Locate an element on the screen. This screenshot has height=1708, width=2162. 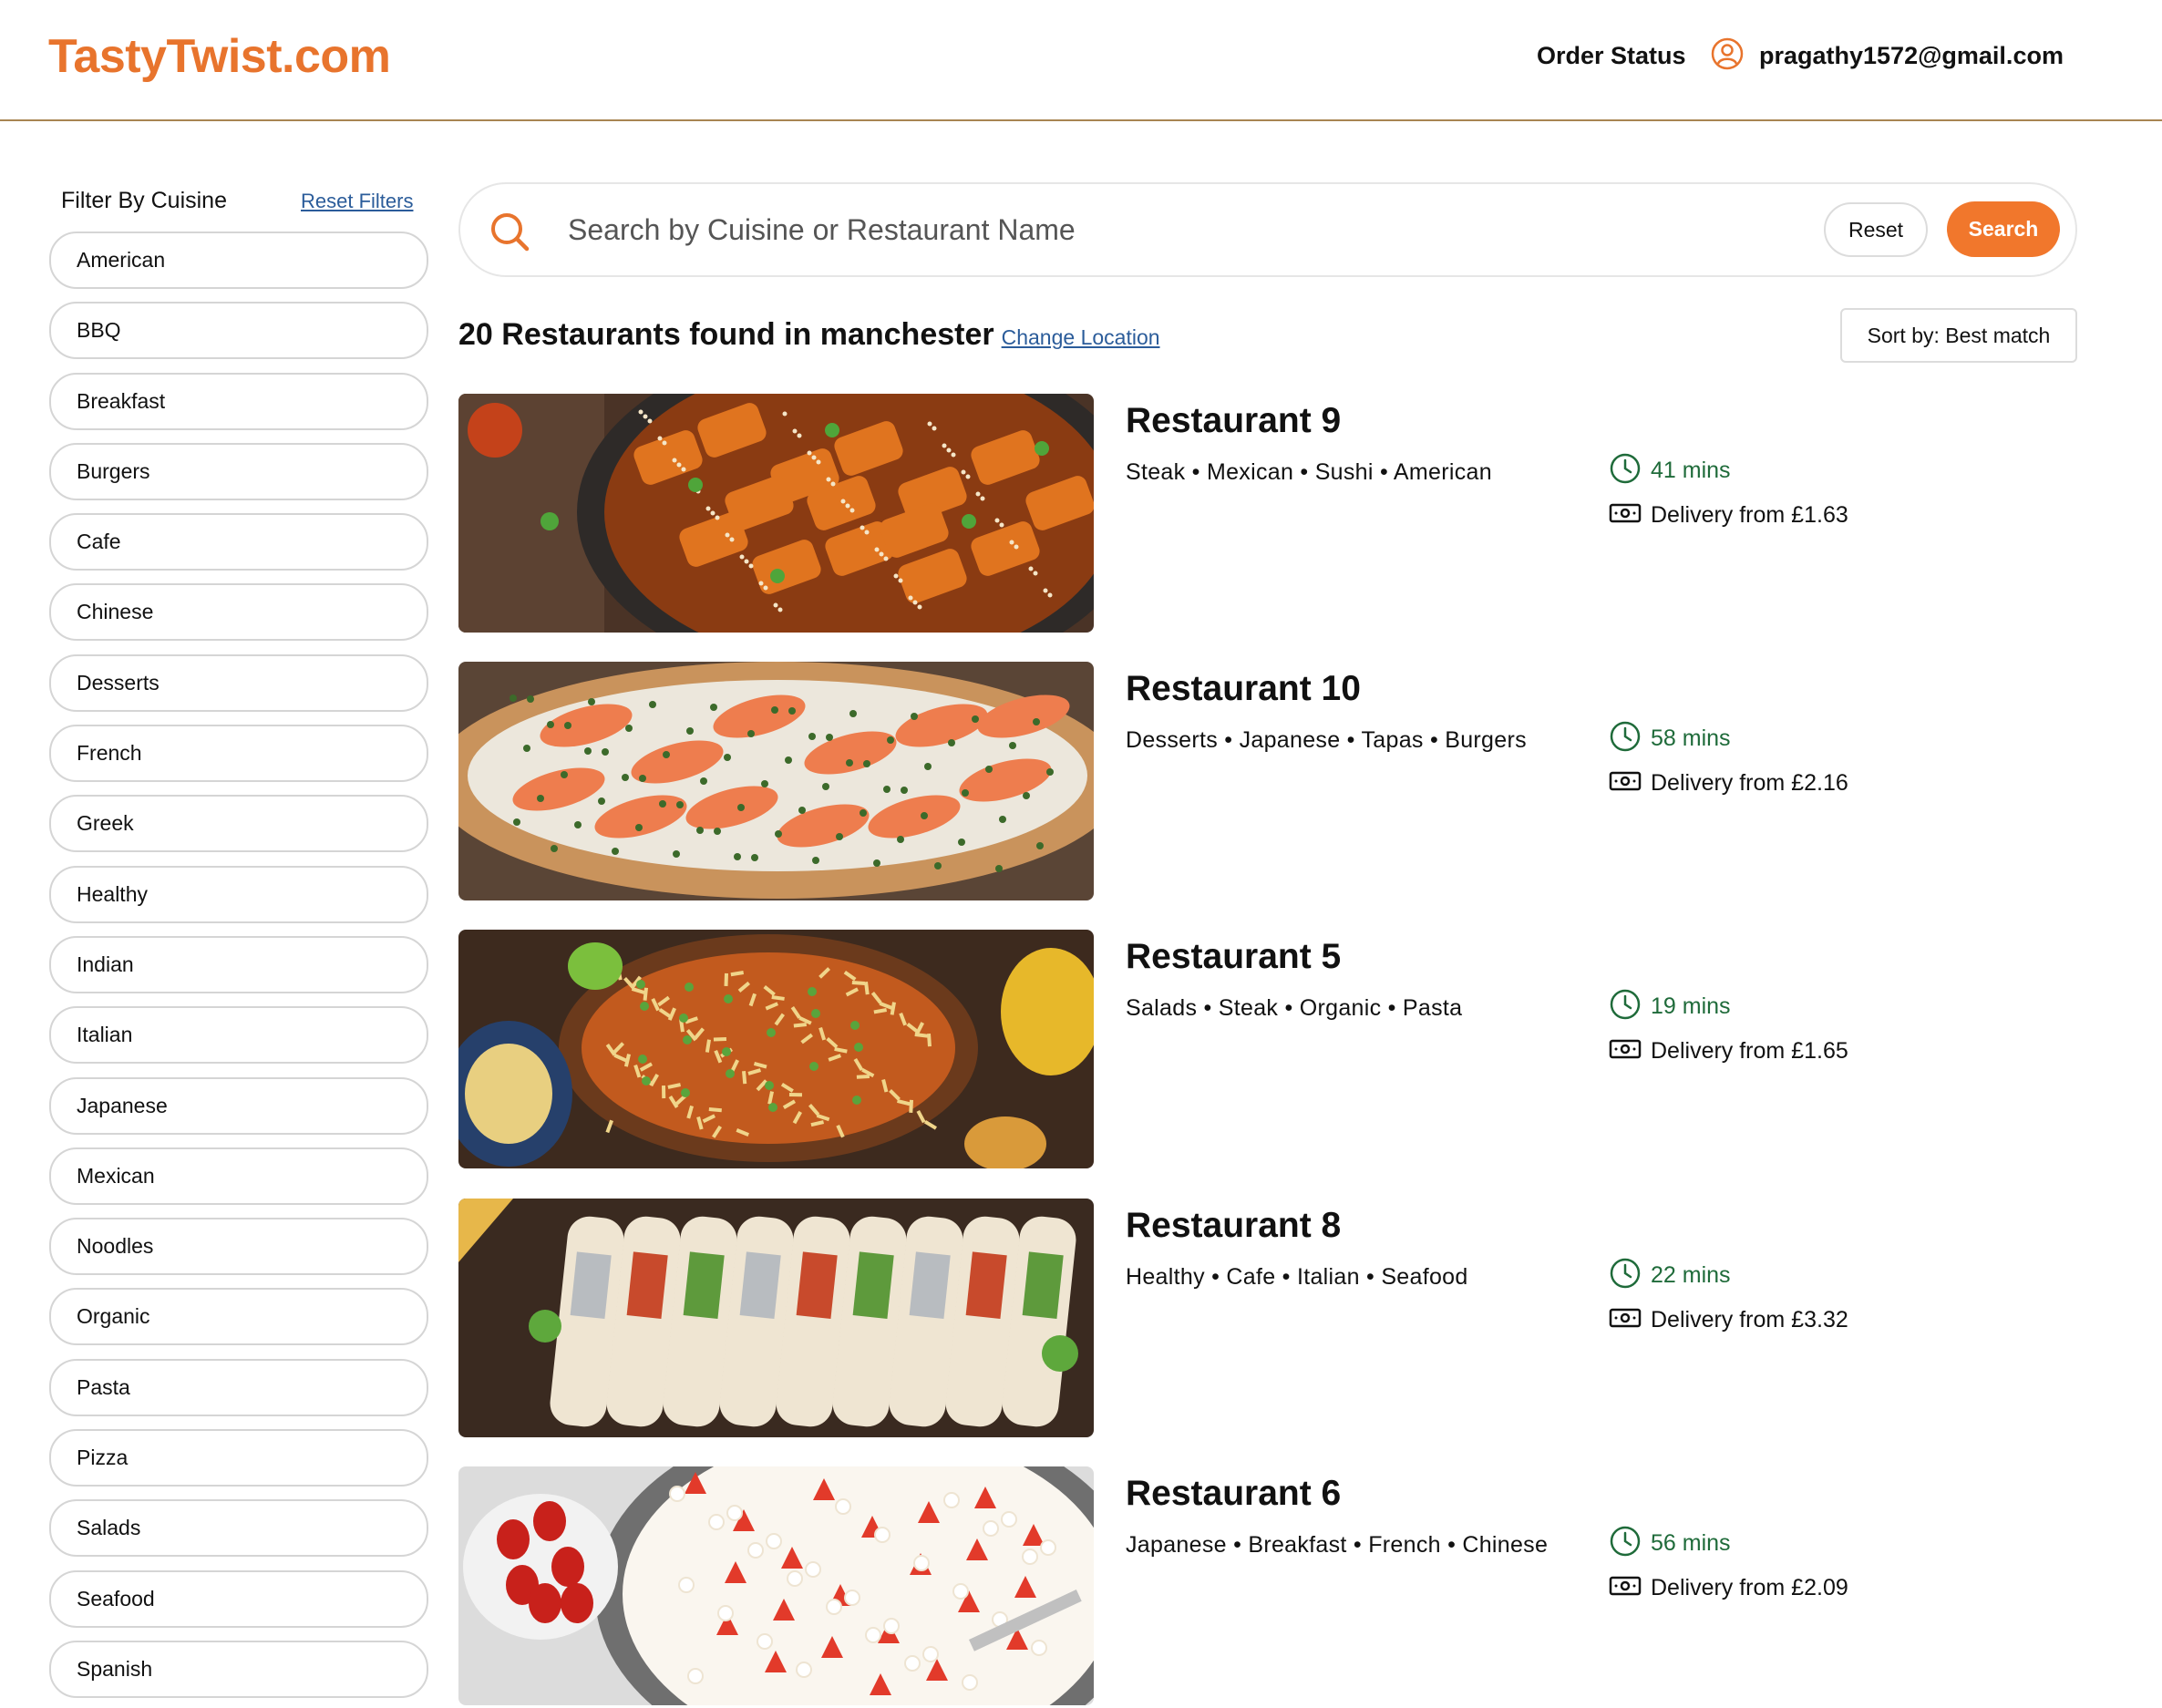
cuisine-filter-greek: Greek is located at coordinates (239, 824).